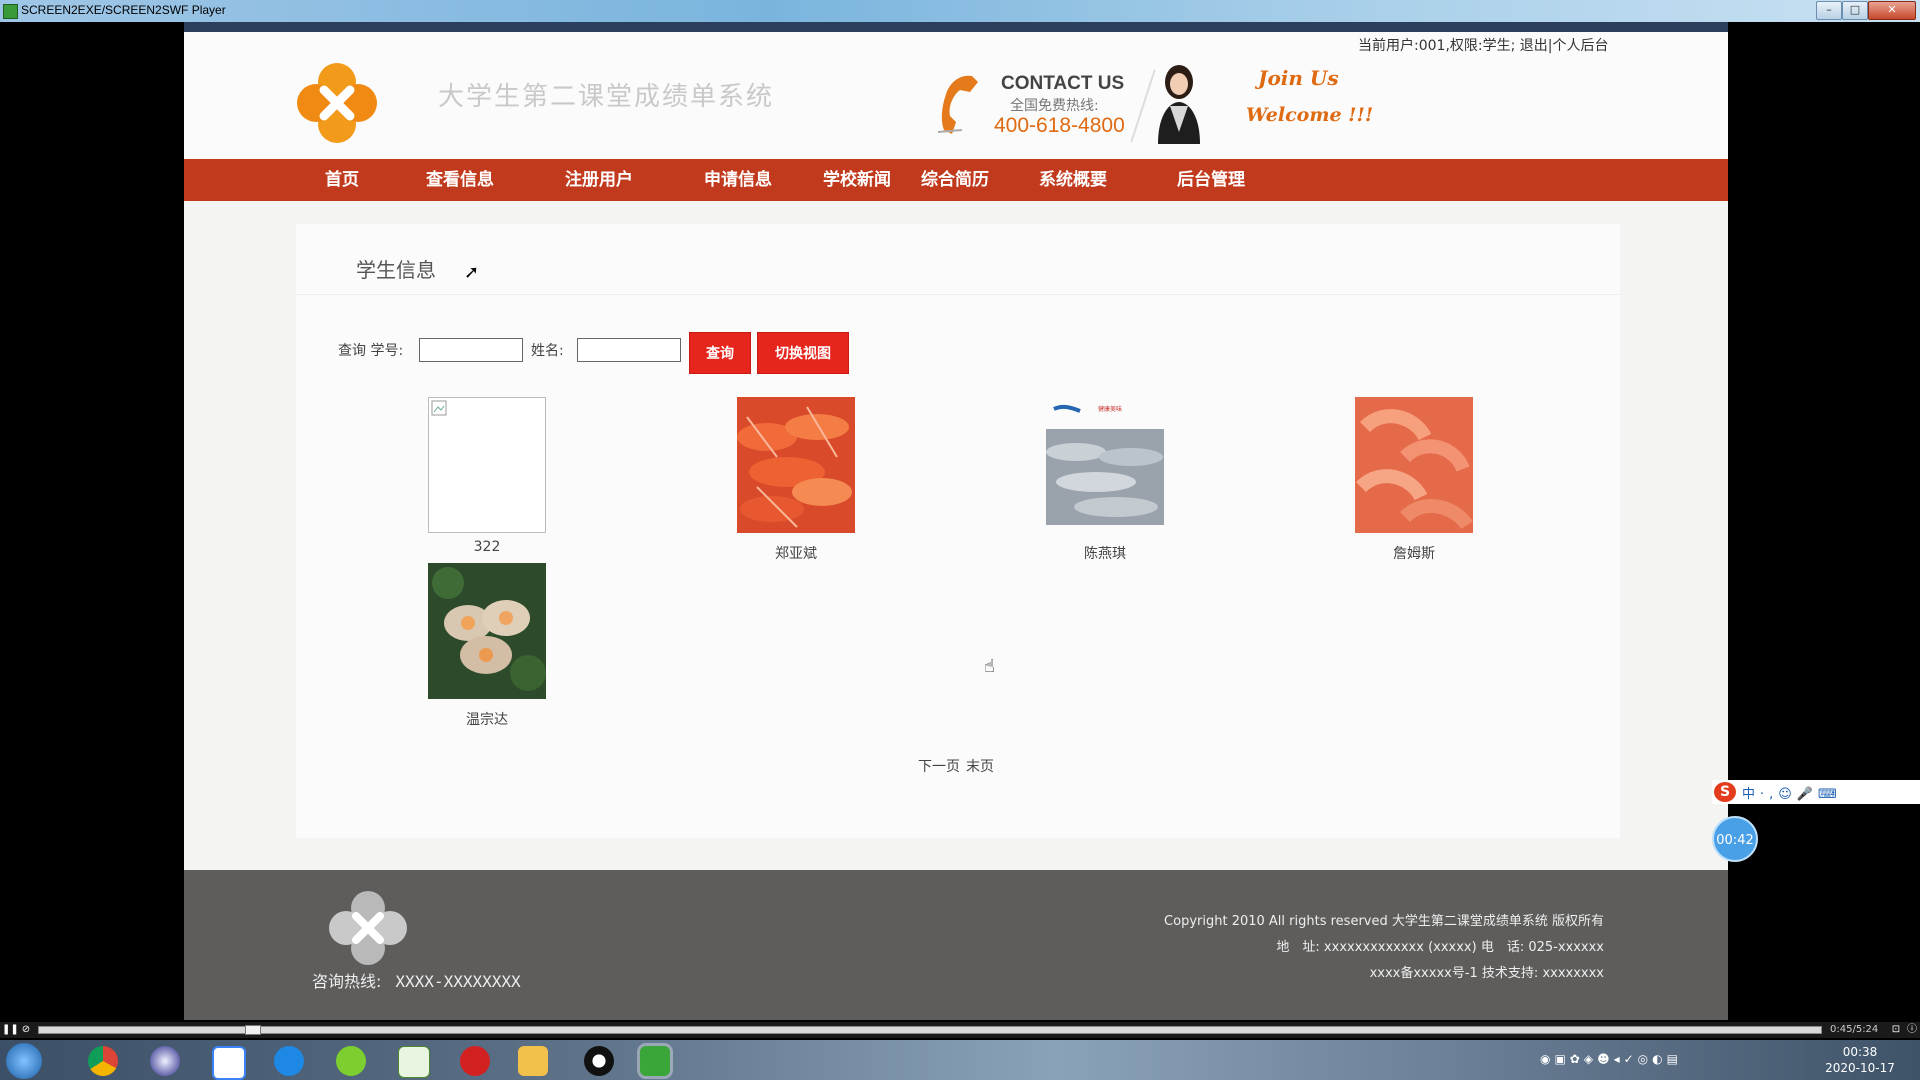 The height and width of the screenshot is (1080, 1920). What do you see at coordinates (1912, 1030) in the screenshot?
I see `info-icon: ⓘ` at bounding box center [1912, 1030].